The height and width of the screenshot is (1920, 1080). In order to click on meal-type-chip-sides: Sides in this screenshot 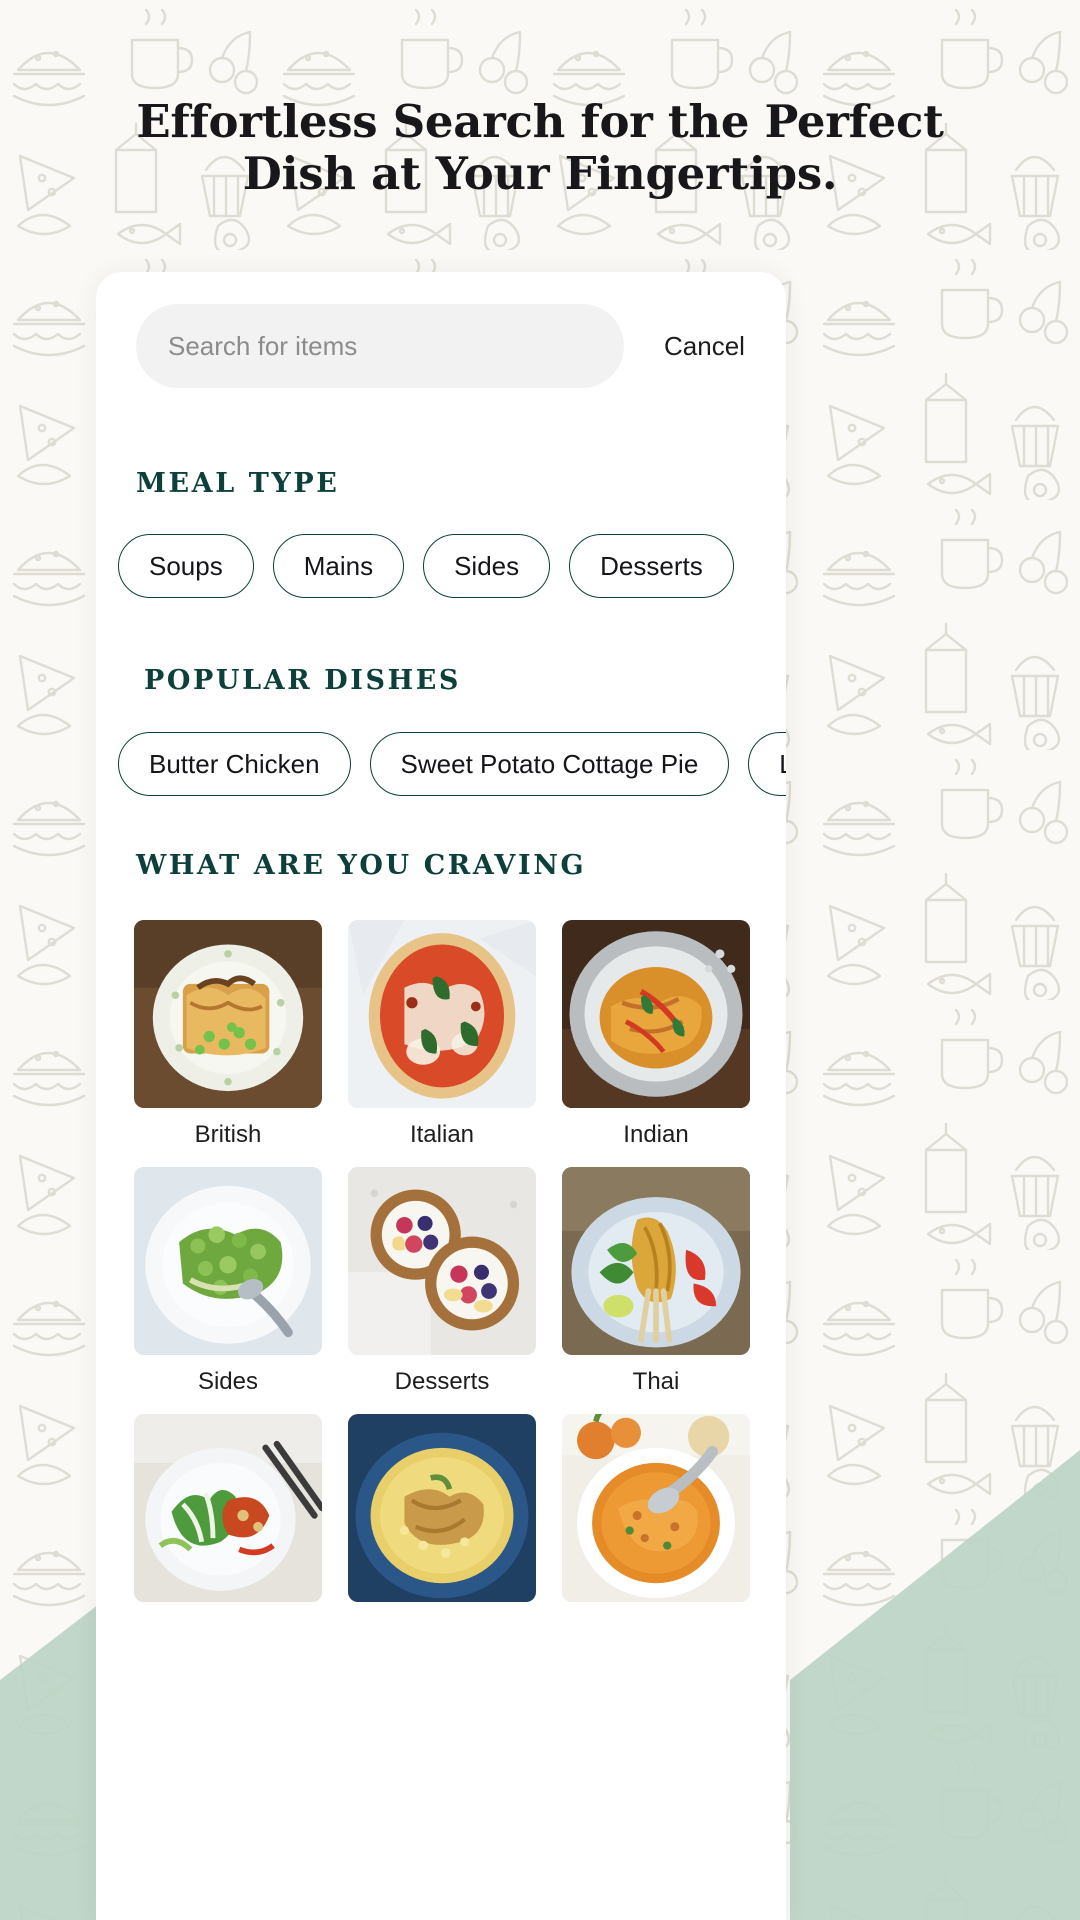, I will do `click(487, 566)`.